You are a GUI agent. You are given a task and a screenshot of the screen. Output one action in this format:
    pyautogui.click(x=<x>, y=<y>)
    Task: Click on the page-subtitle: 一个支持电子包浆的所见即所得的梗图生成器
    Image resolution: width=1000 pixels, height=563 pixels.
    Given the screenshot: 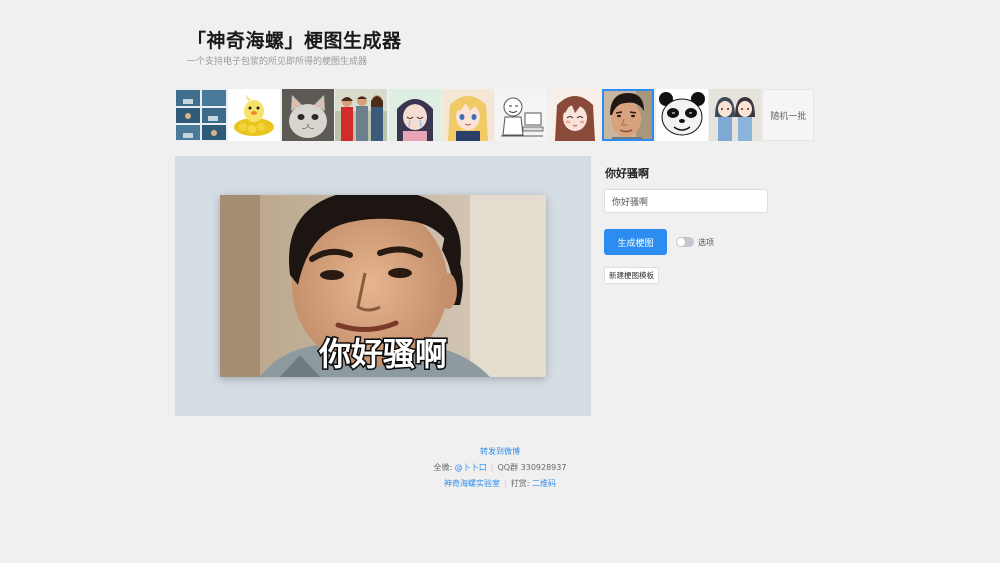 What is the action you would take?
    pyautogui.click(x=277, y=62)
    